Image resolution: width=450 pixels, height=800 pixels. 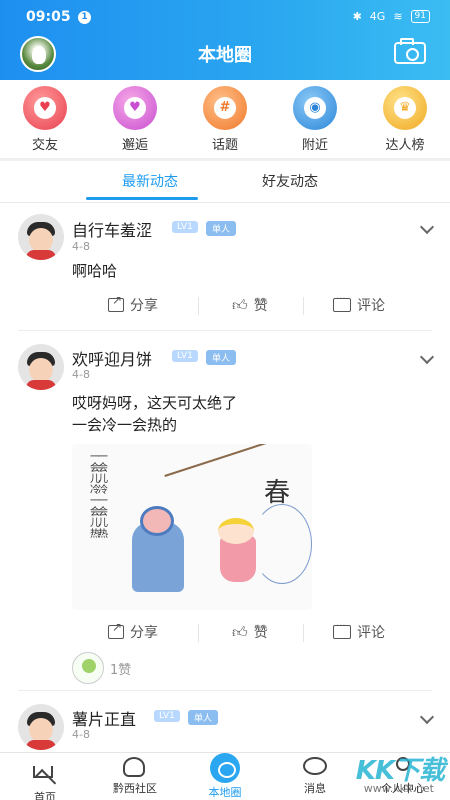 I want to click on status-time: 09:05, so click(x=48, y=17).